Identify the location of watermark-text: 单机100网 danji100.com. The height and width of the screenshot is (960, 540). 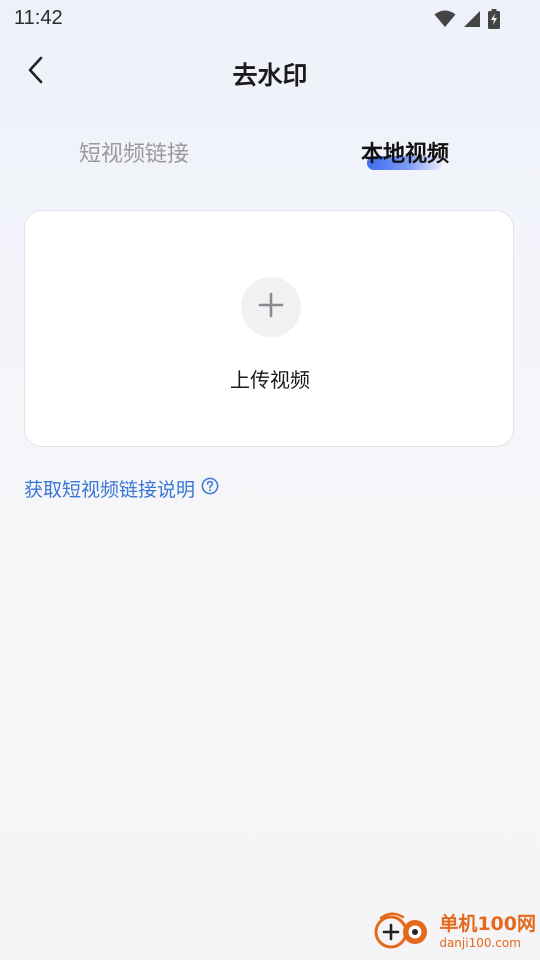
(487, 931).